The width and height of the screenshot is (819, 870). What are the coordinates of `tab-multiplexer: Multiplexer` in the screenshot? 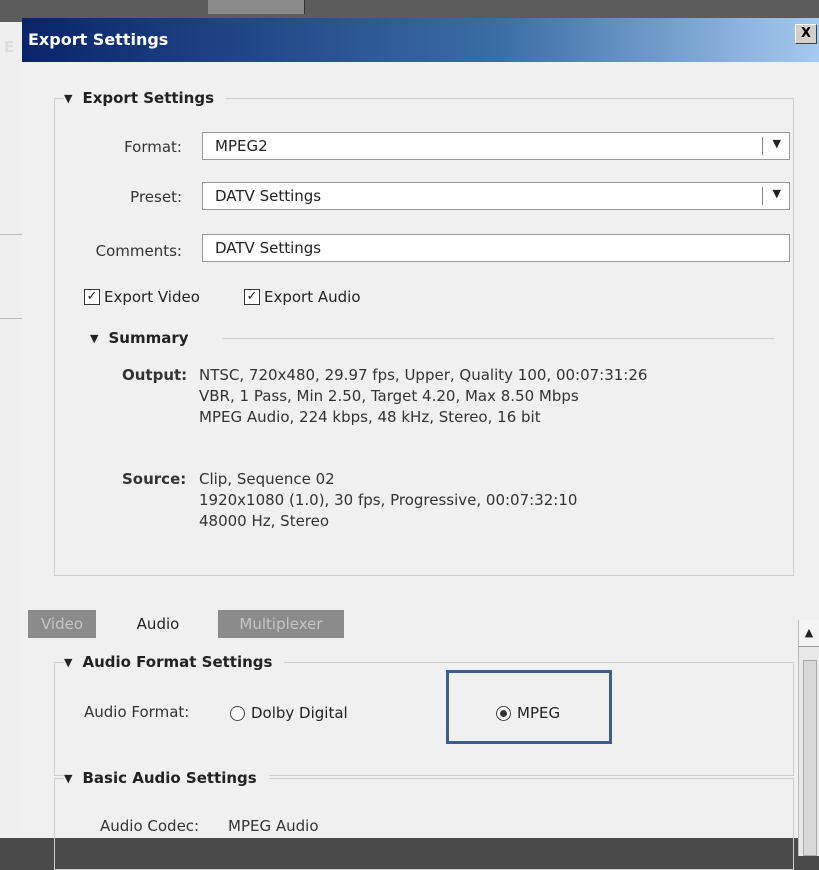 It's located at (281, 624).